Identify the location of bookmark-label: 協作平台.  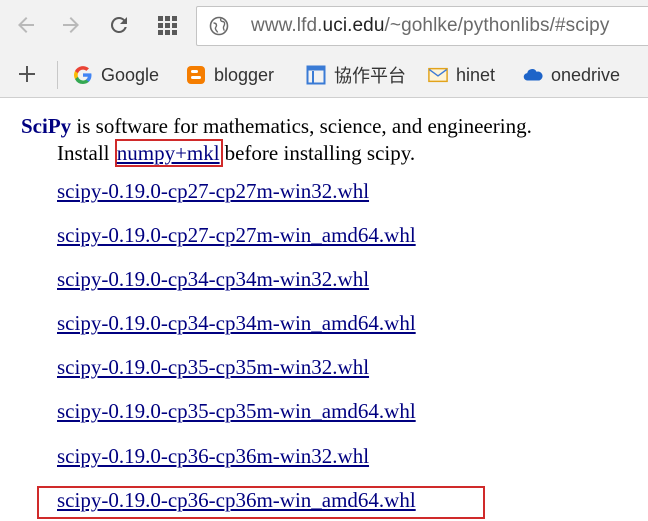
(370, 76).